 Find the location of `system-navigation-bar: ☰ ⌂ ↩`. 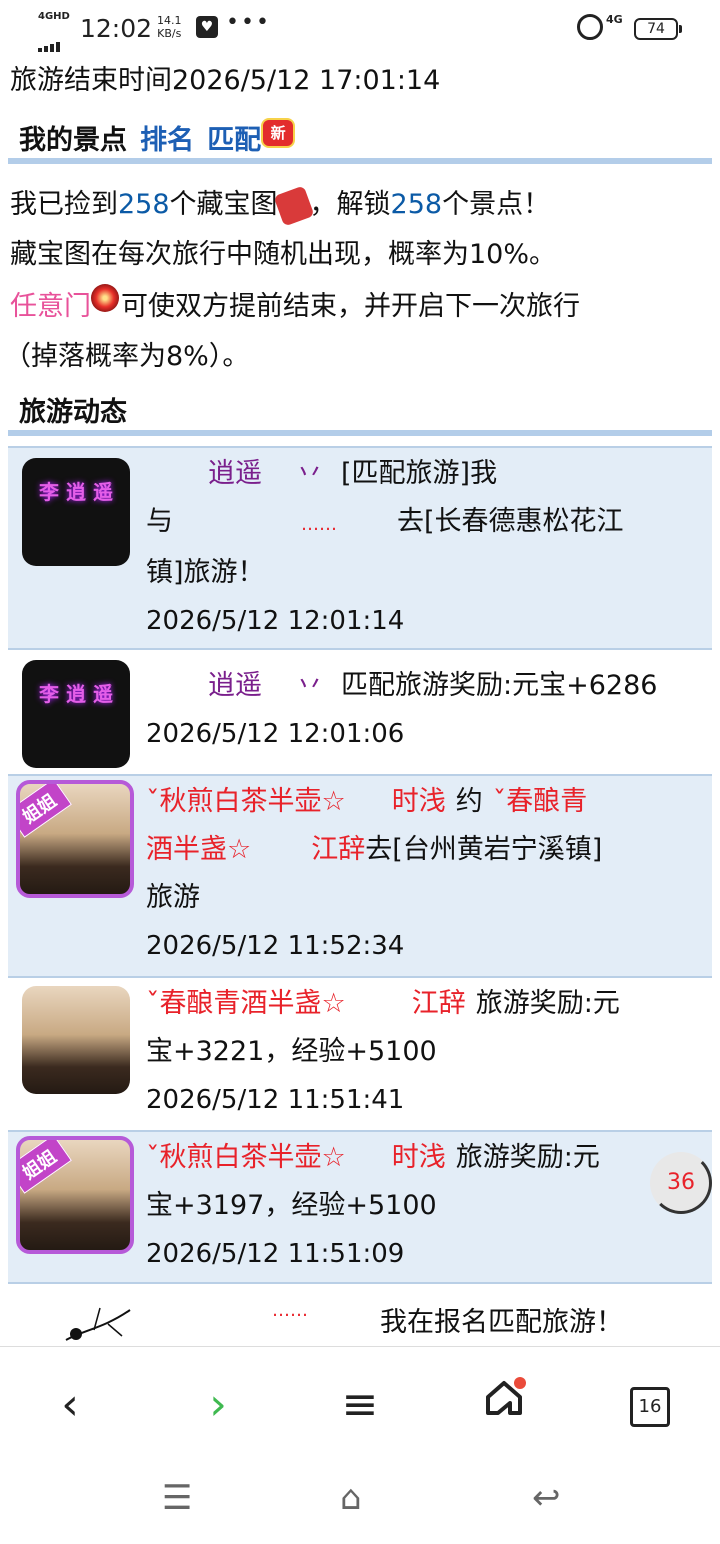

system-navigation-bar: ☰ ⌂ ↩ is located at coordinates (360, 1500).